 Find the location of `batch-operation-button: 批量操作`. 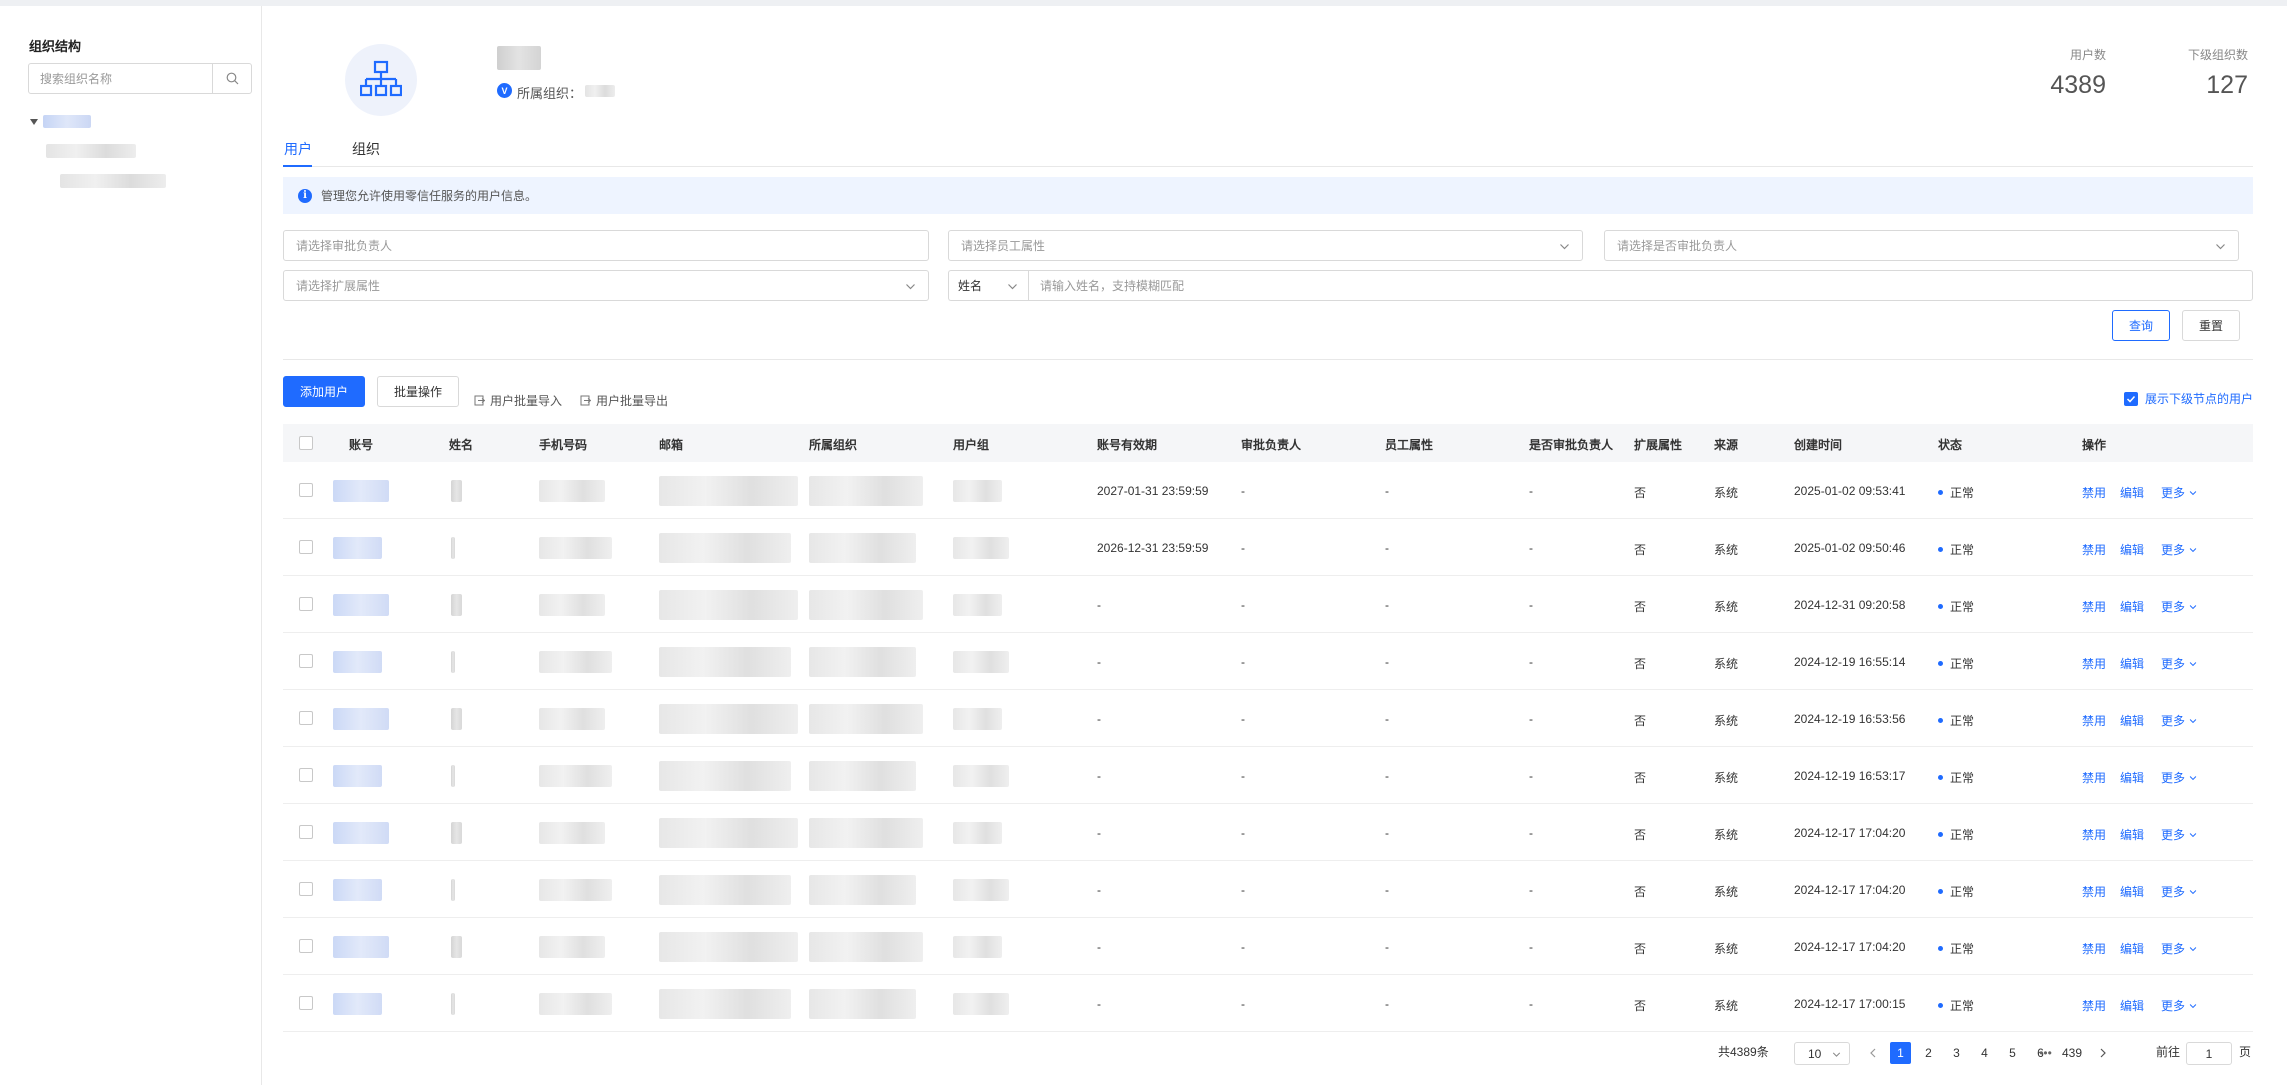

batch-operation-button: 批量操作 is located at coordinates (418, 391).